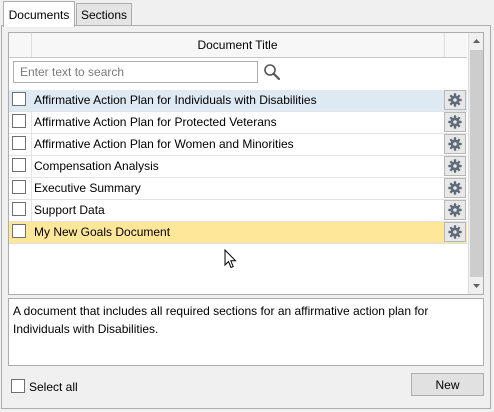 Image resolution: width=494 pixels, height=412 pixels. What do you see at coordinates (238, 189) in the screenshot?
I see `document-row: Executive Summary` at bounding box center [238, 189].